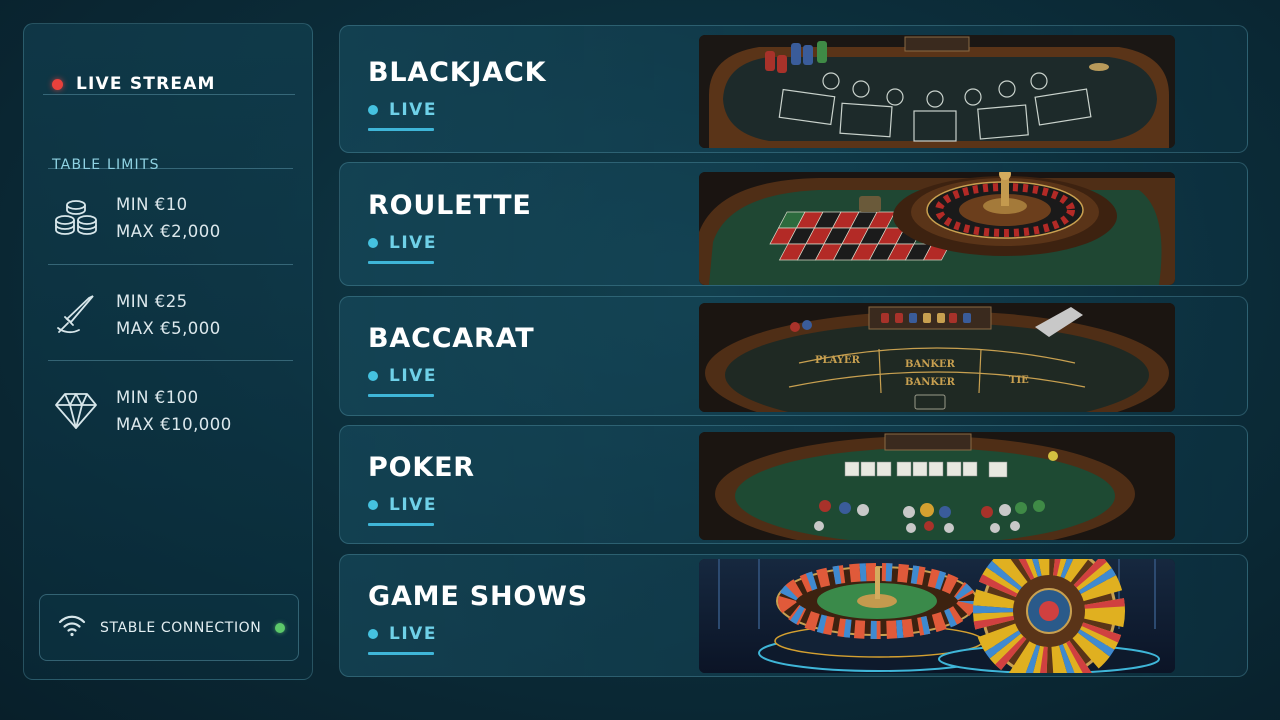 The width and height of the screenshot is (1280, 720). I want to click on game-shows-thumbnail, so click(937, 616).